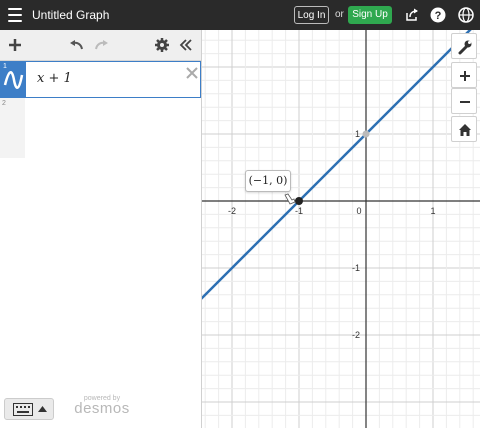 The image size is (480, 433). I want to click on expression-item-1: 1 x + 1, so click(100, 79).